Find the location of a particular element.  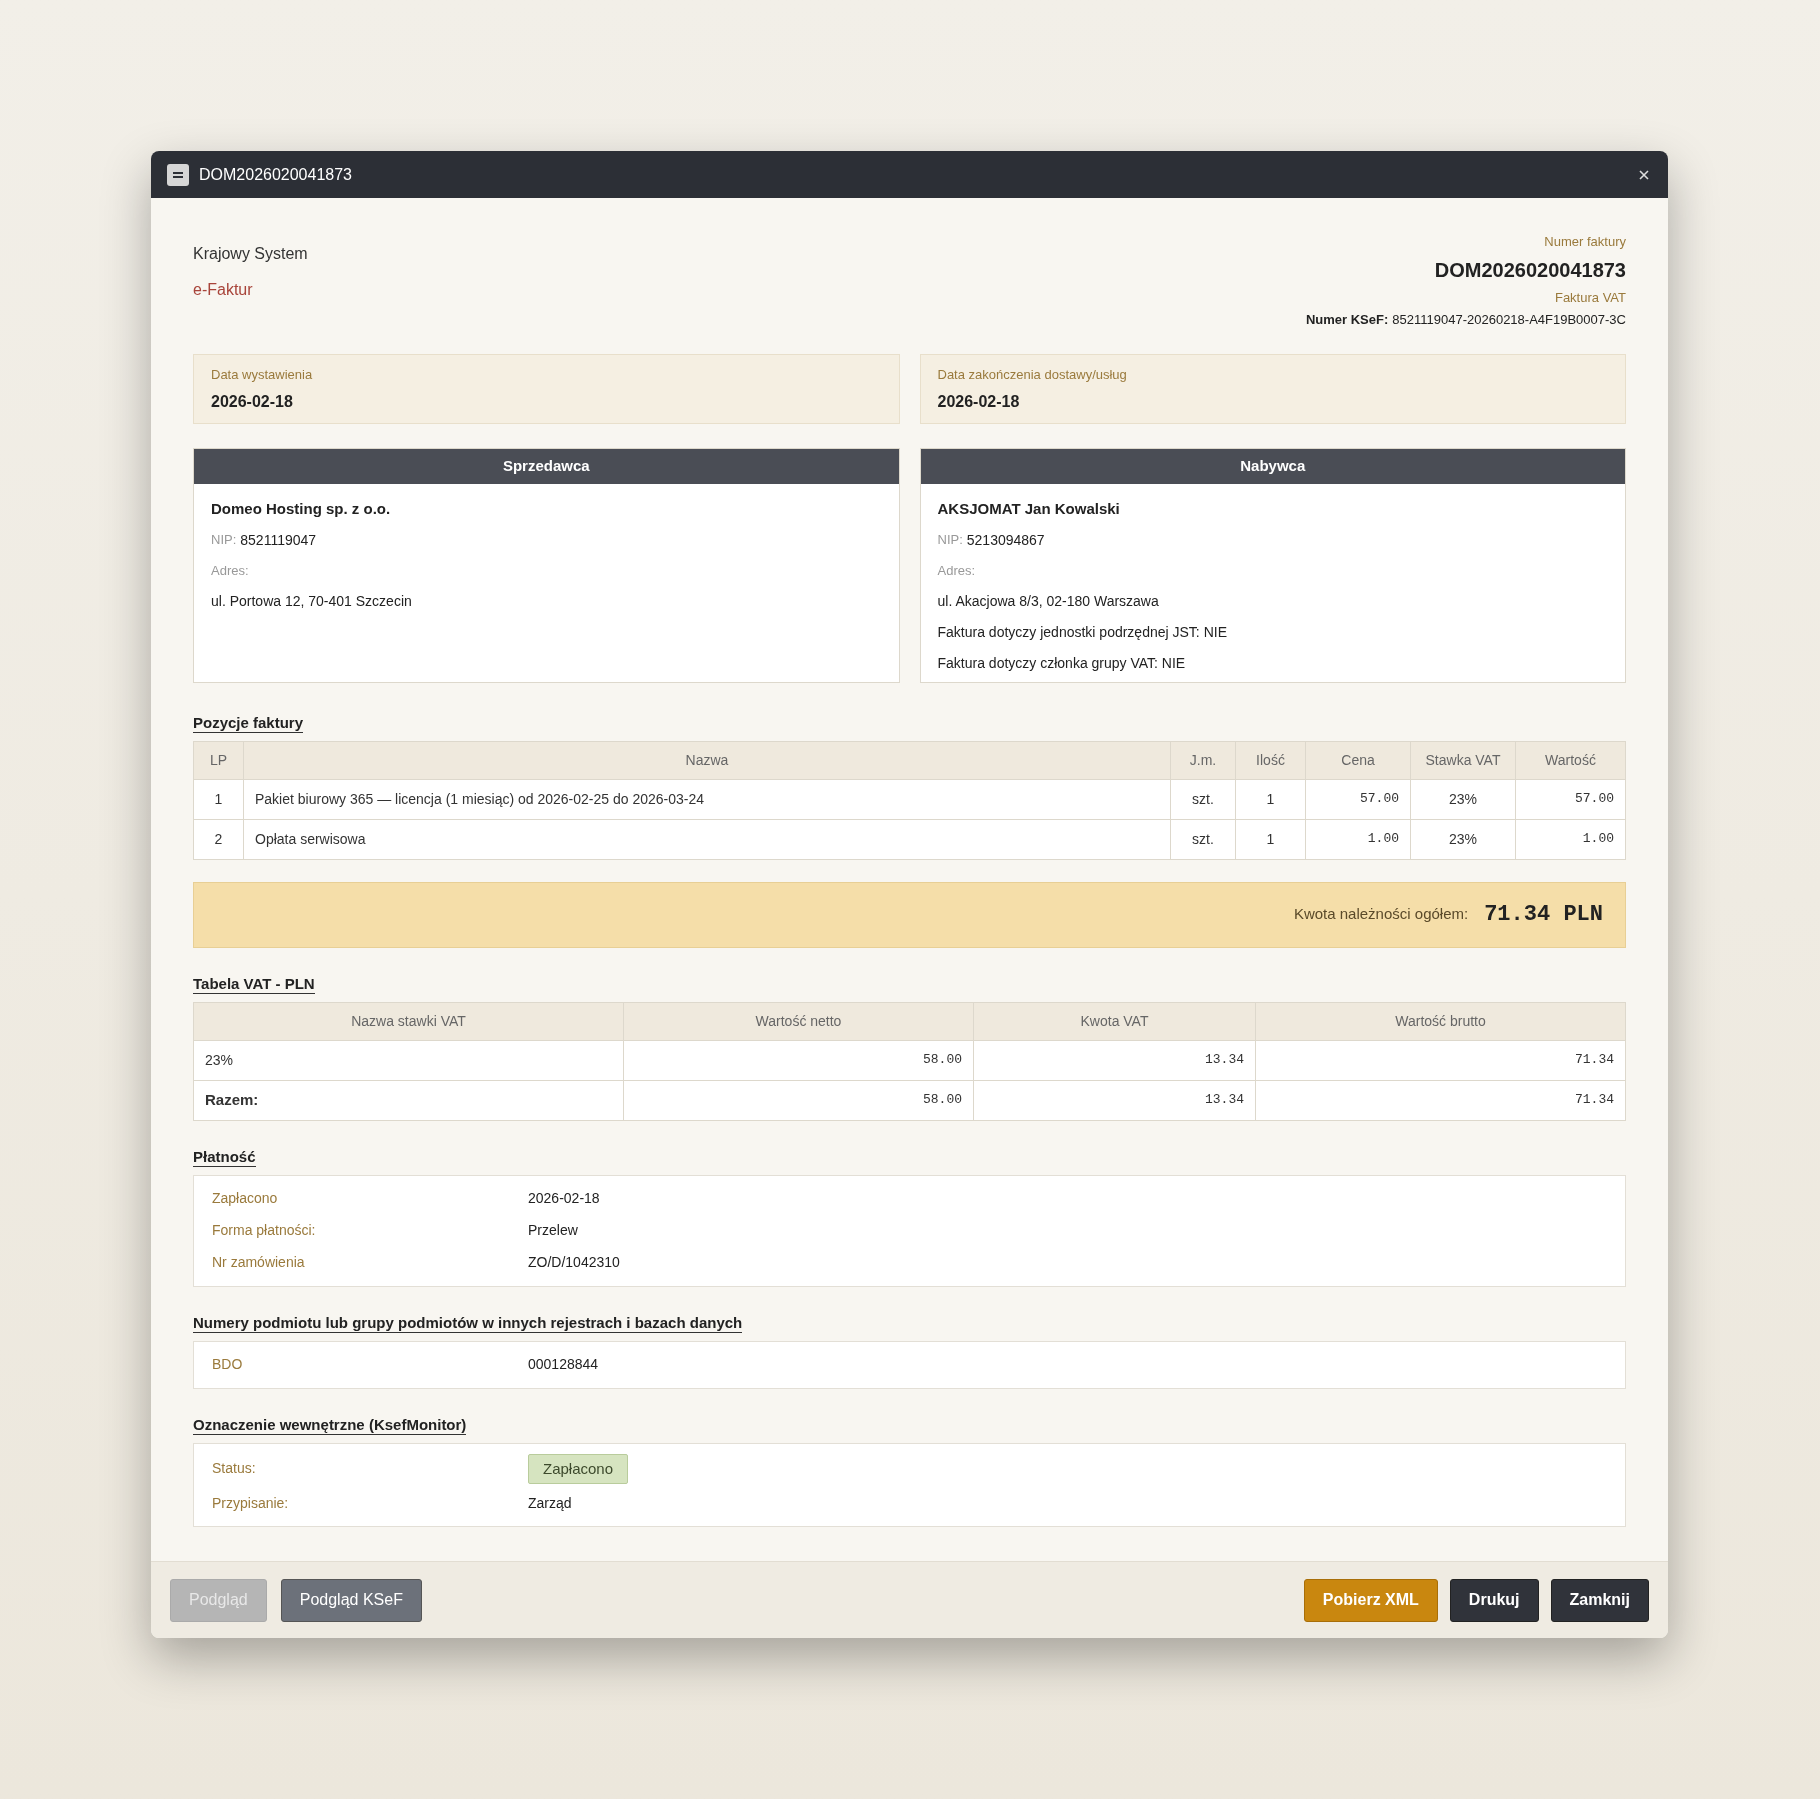

field-value: 2026-02-18 is located at coordinates (564, 1198).